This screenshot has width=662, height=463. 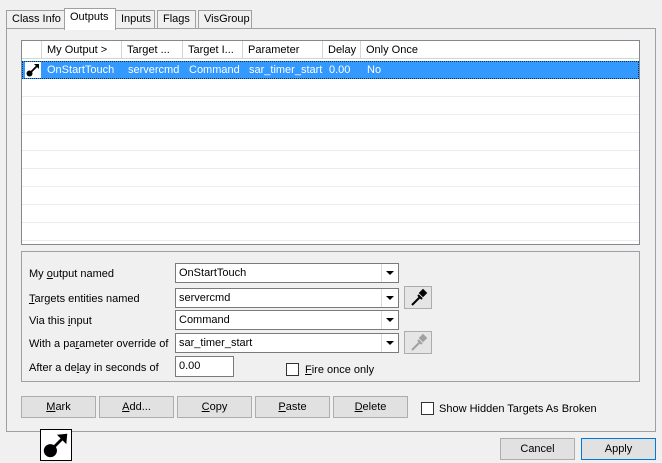 I want to click on targets-label: Targets entities named, so click(x=84, y=299).